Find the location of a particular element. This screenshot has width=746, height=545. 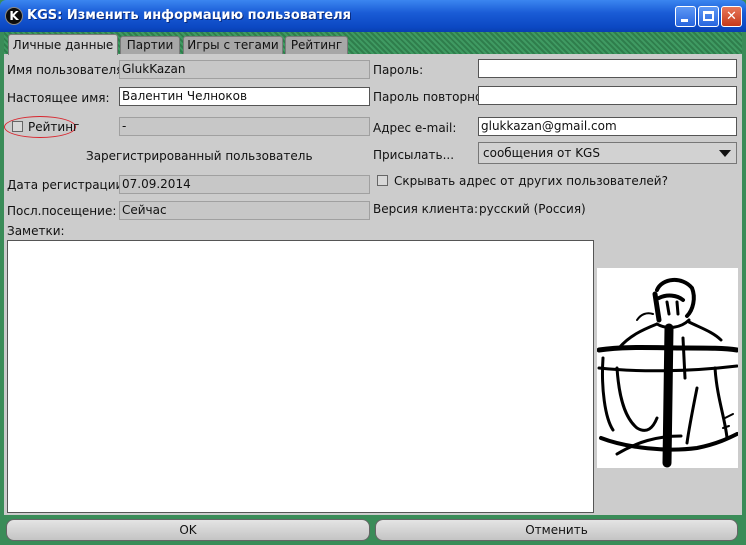

minimize-icon is located at coordinates (684, 20).